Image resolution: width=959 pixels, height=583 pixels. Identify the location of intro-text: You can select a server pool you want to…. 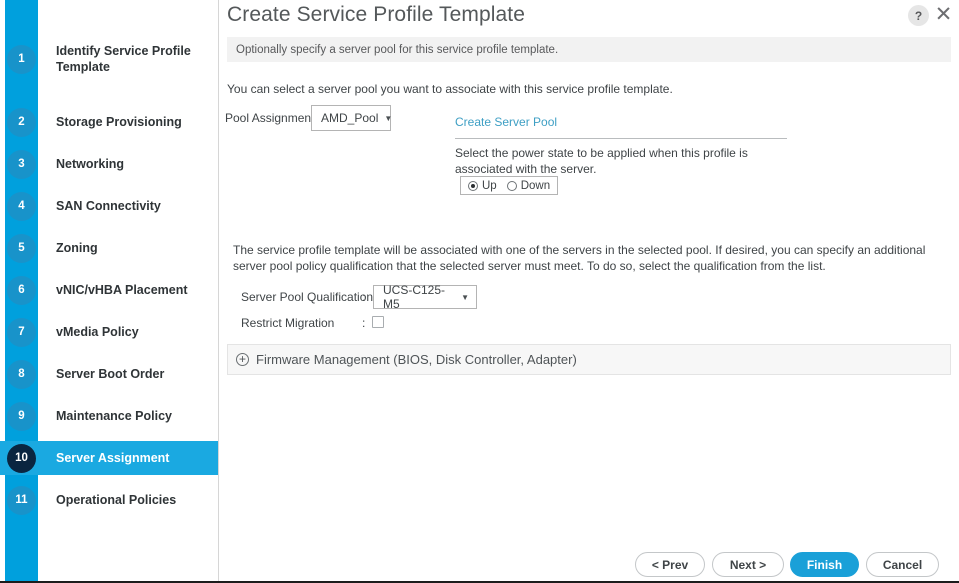
(450, 89).